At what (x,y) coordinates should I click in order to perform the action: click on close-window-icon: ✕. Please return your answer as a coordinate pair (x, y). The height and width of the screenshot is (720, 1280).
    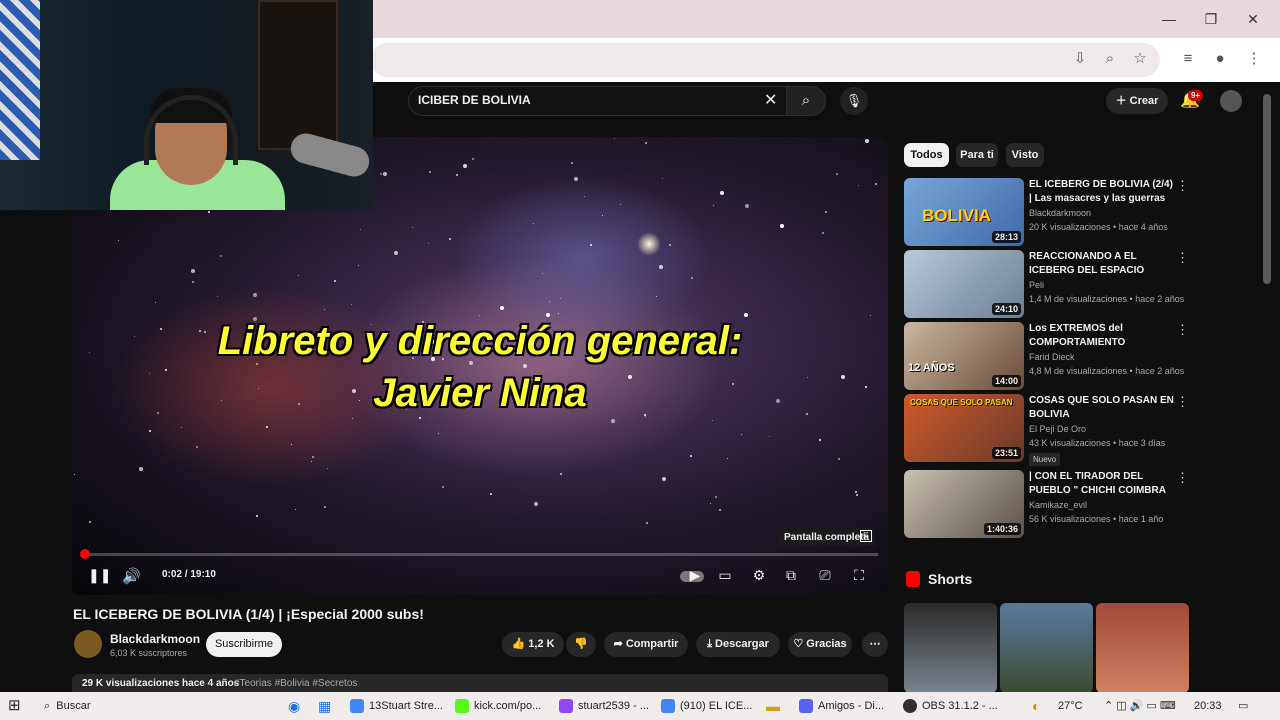
    Looking at the image, I should click on (1253, 19).